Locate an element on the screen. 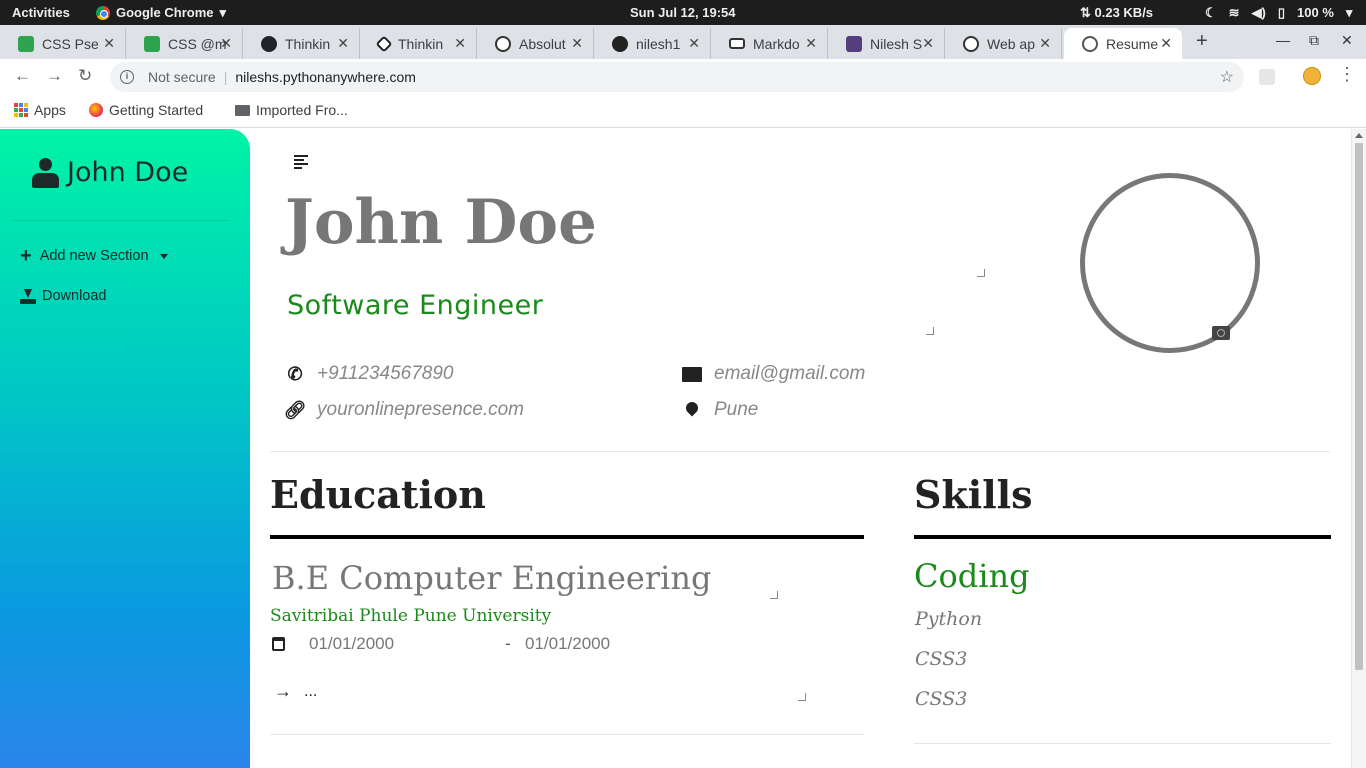 The image size is (1366, 768). sidebar-title: John Doe is located at coordinates (110, 172).